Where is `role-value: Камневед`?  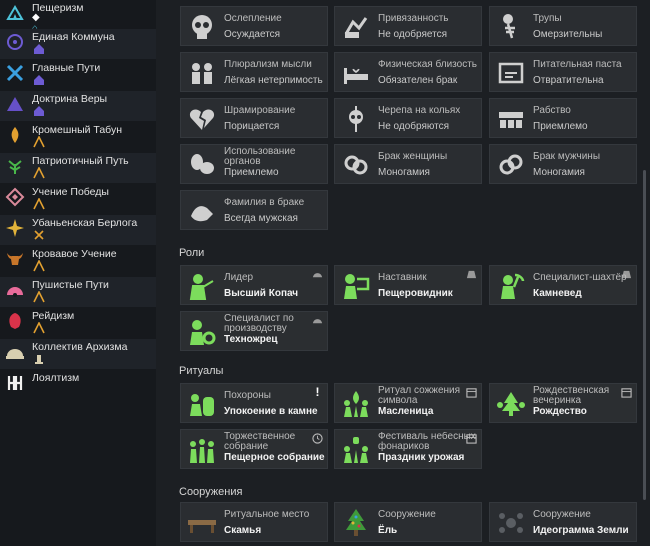 role-value: Камневед is located at coordinates (557, 293).